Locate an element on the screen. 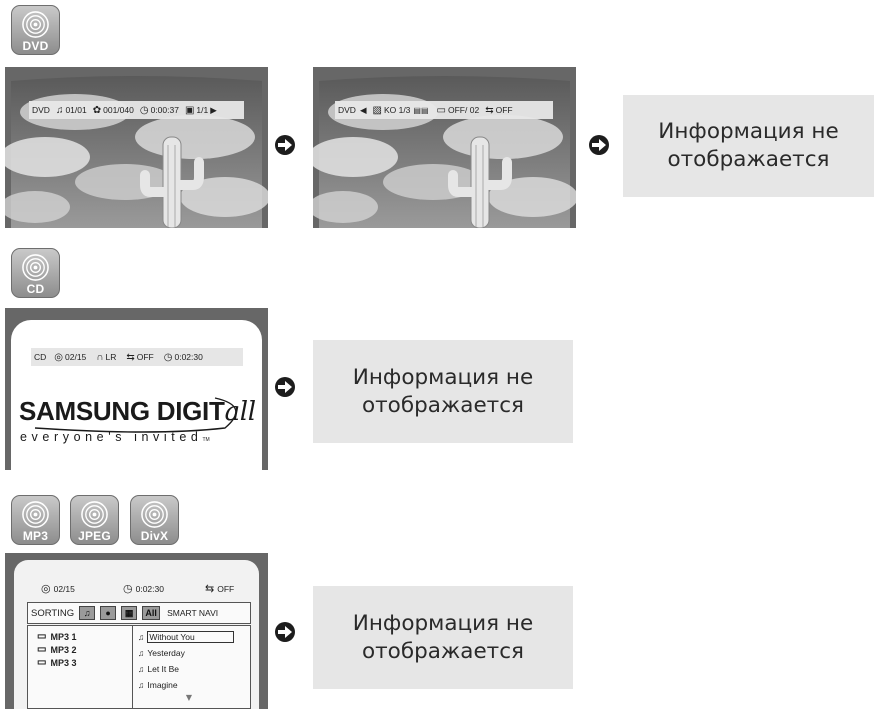  prev-arrow-icon: ◀ is located at coordinates (363, 109).